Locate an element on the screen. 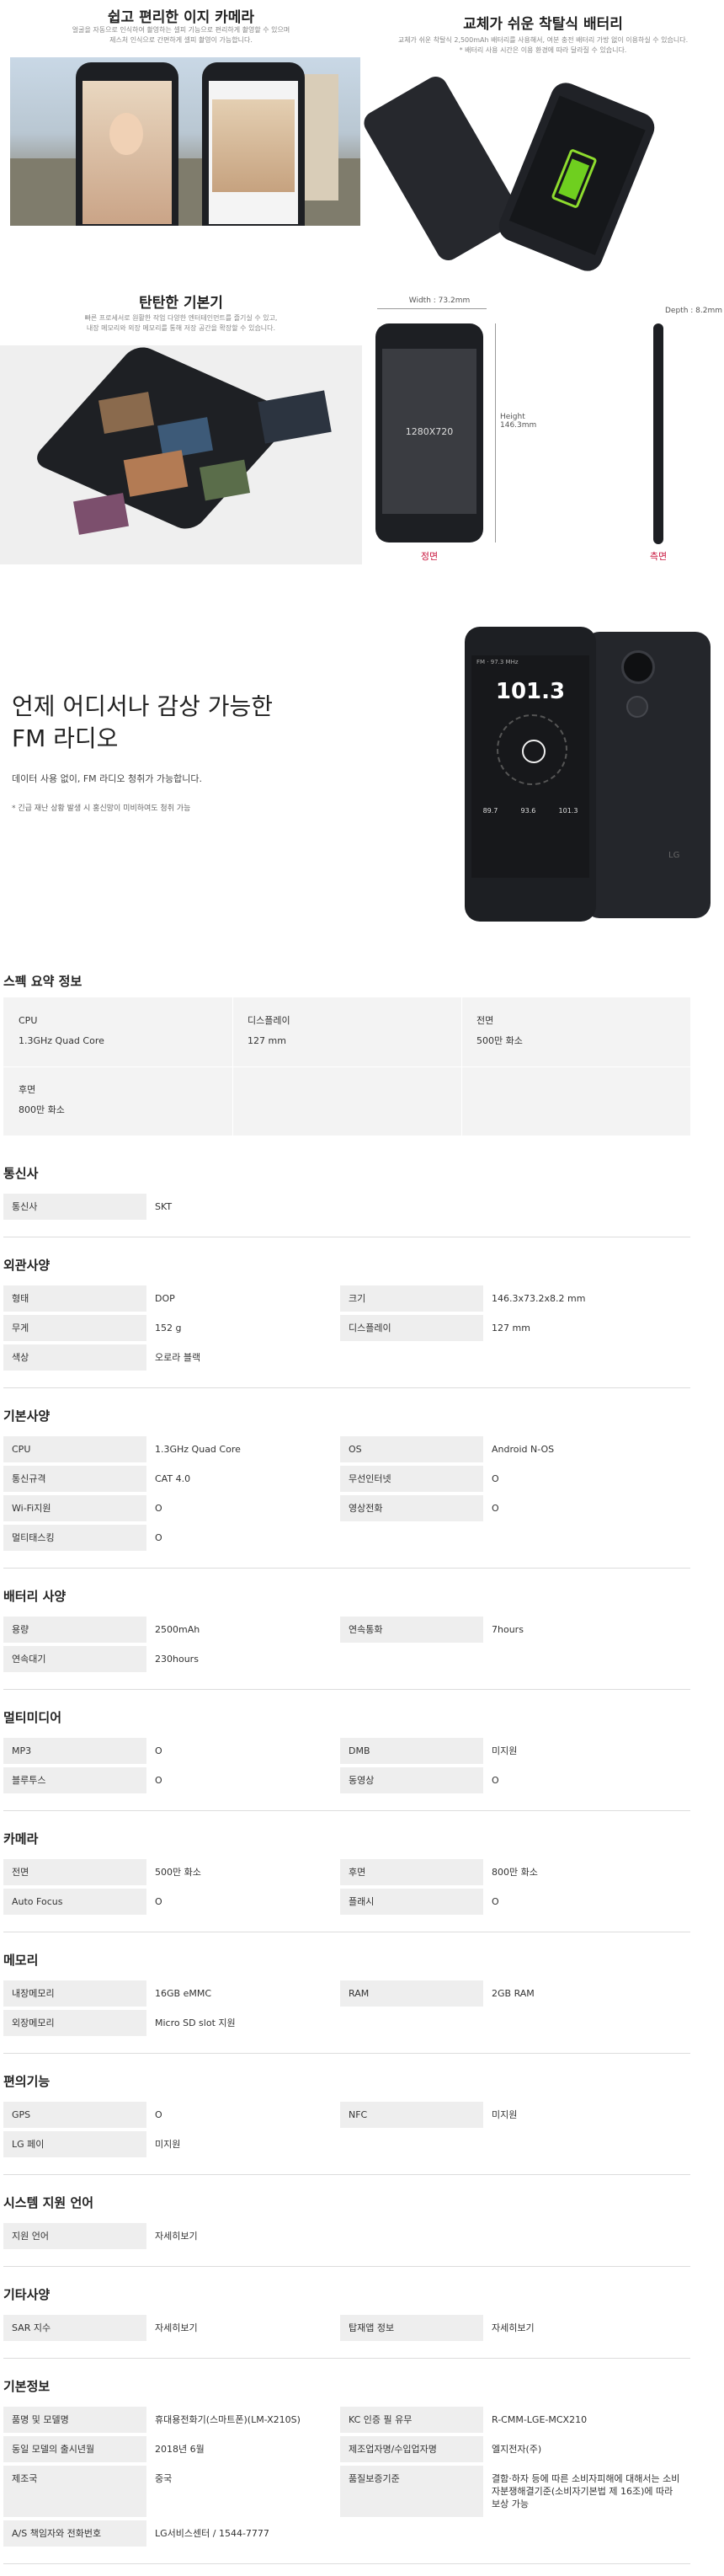 The image size is (724, 2576). radio-app-label: FM · 97.3 MHz is located at coordinates (497, 662).